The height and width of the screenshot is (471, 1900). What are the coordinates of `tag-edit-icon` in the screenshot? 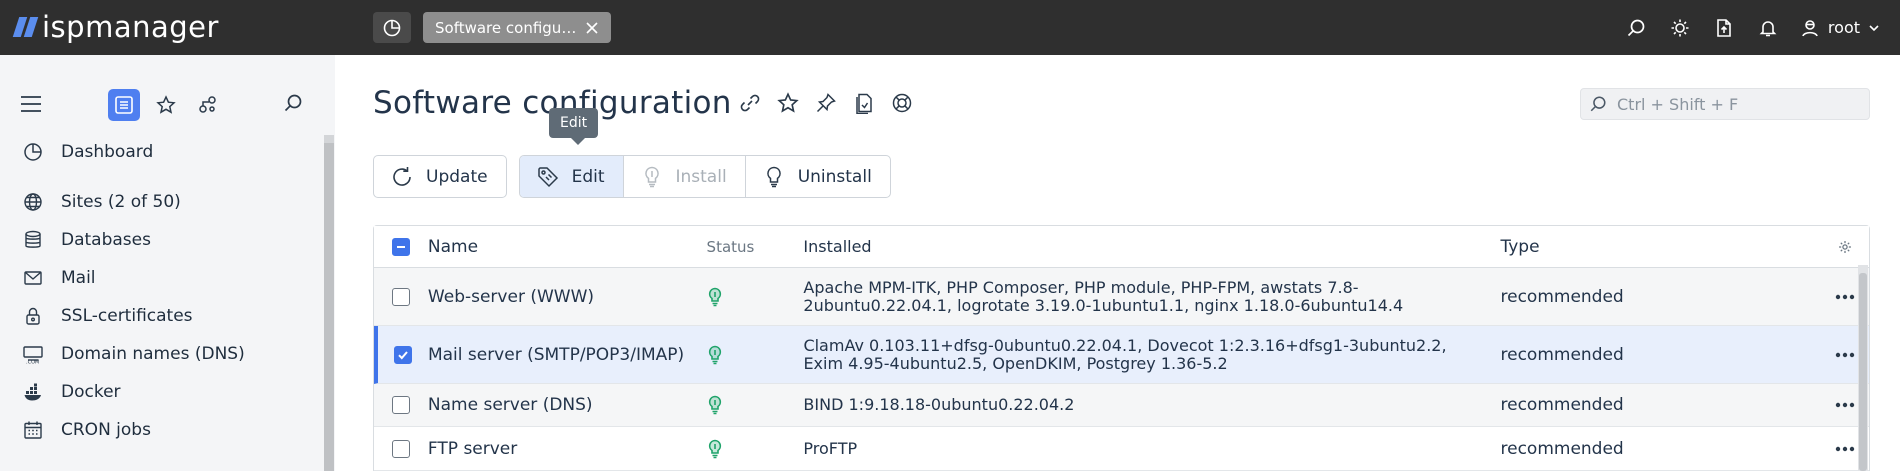 It's located at (548, 177).